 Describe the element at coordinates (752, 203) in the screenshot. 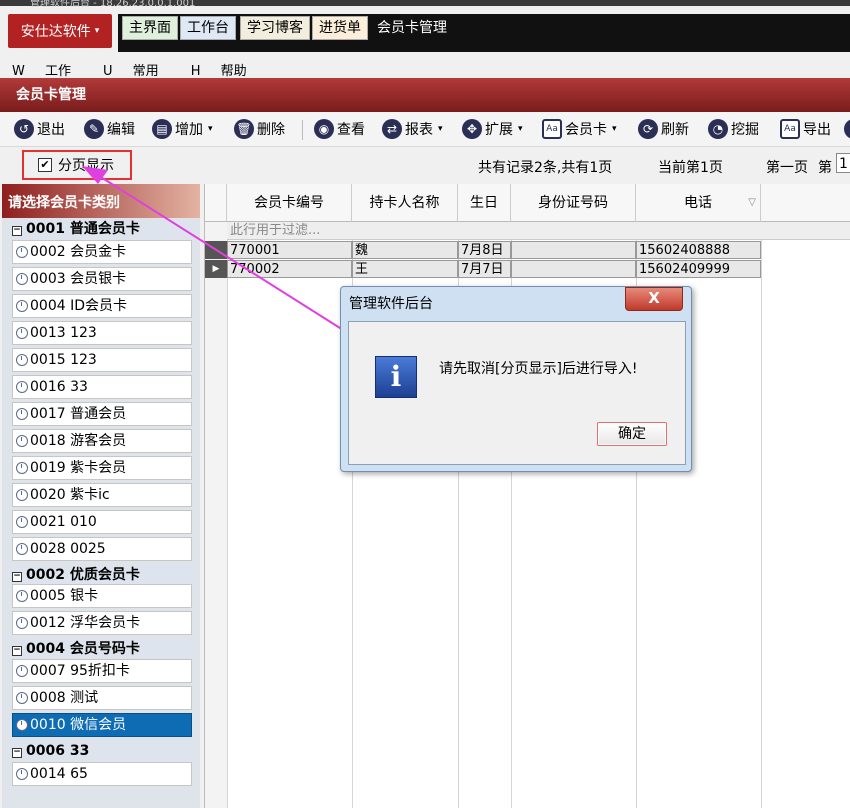

I see `filter-icon: ▽` at that location.